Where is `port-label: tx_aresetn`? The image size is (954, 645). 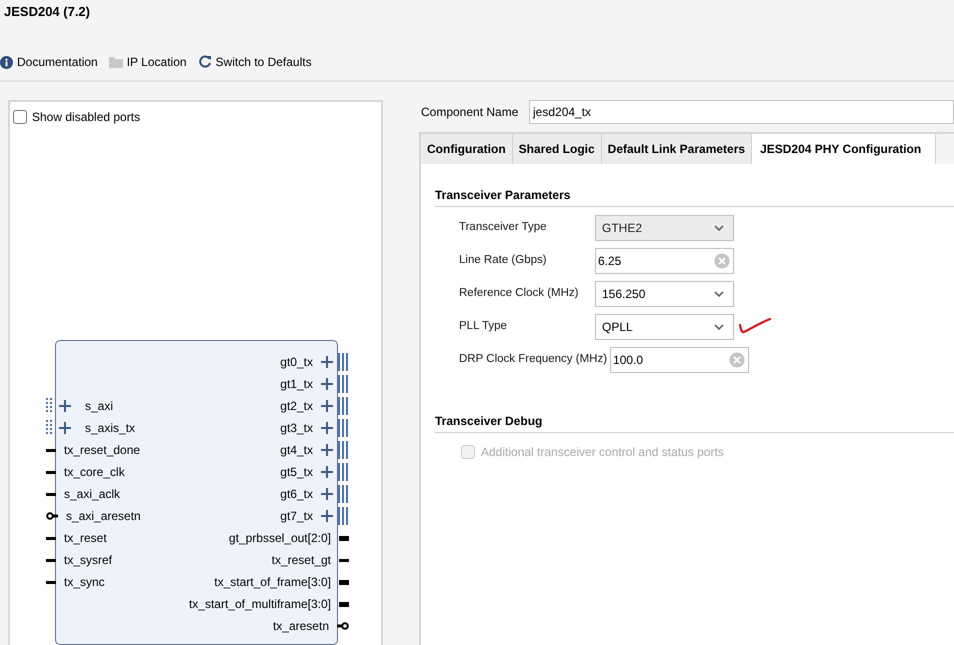 port-label: tx_aresetn is located at coordinates (300, 627).